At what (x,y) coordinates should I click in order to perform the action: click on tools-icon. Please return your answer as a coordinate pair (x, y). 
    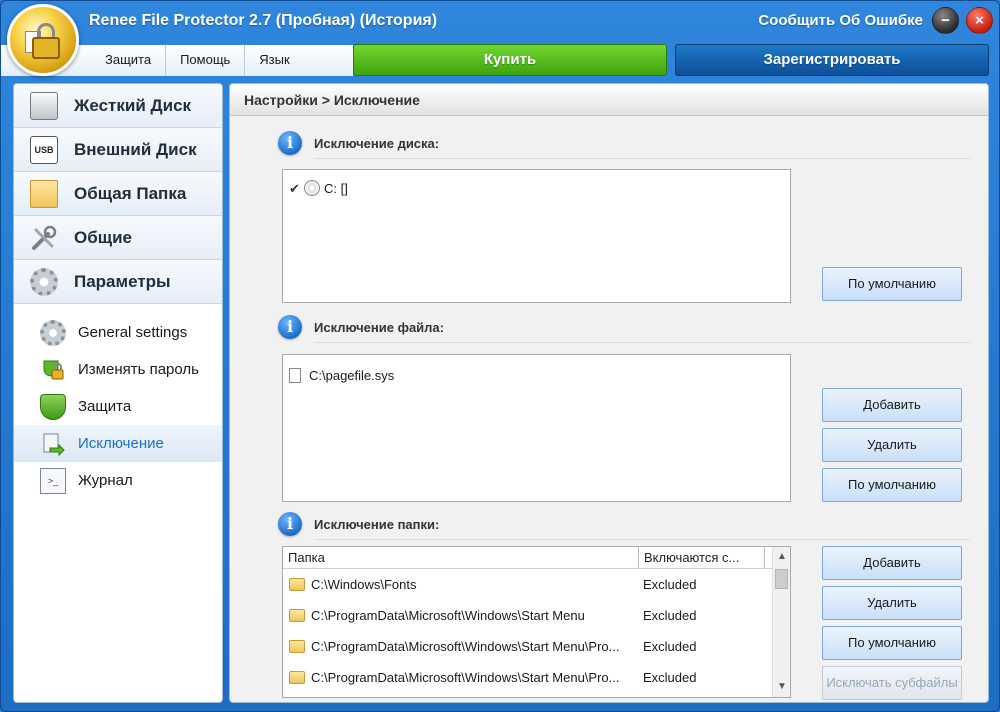
    Looking at the image, I should click on (44, 238).